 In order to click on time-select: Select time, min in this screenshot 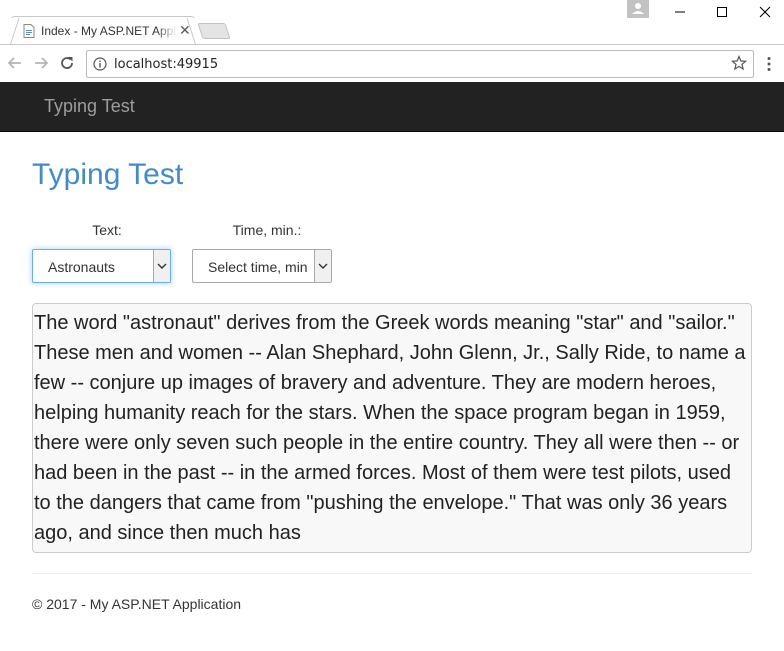, I will do `click(262, 266)`.